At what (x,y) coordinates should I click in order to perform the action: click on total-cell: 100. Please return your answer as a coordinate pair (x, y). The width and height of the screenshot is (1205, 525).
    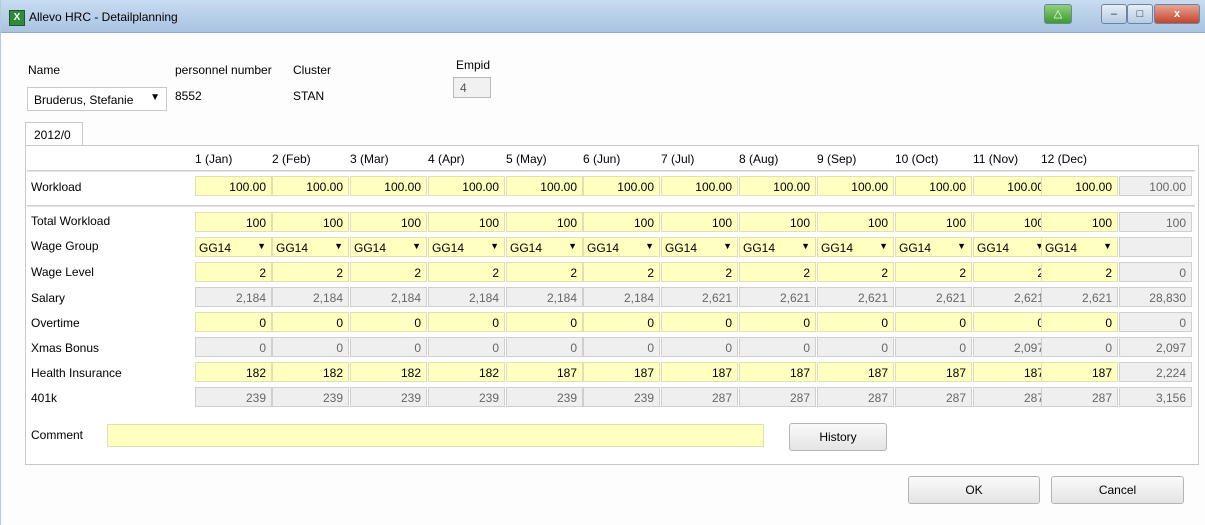
    Looking at the image, I should click on (1155, 222).